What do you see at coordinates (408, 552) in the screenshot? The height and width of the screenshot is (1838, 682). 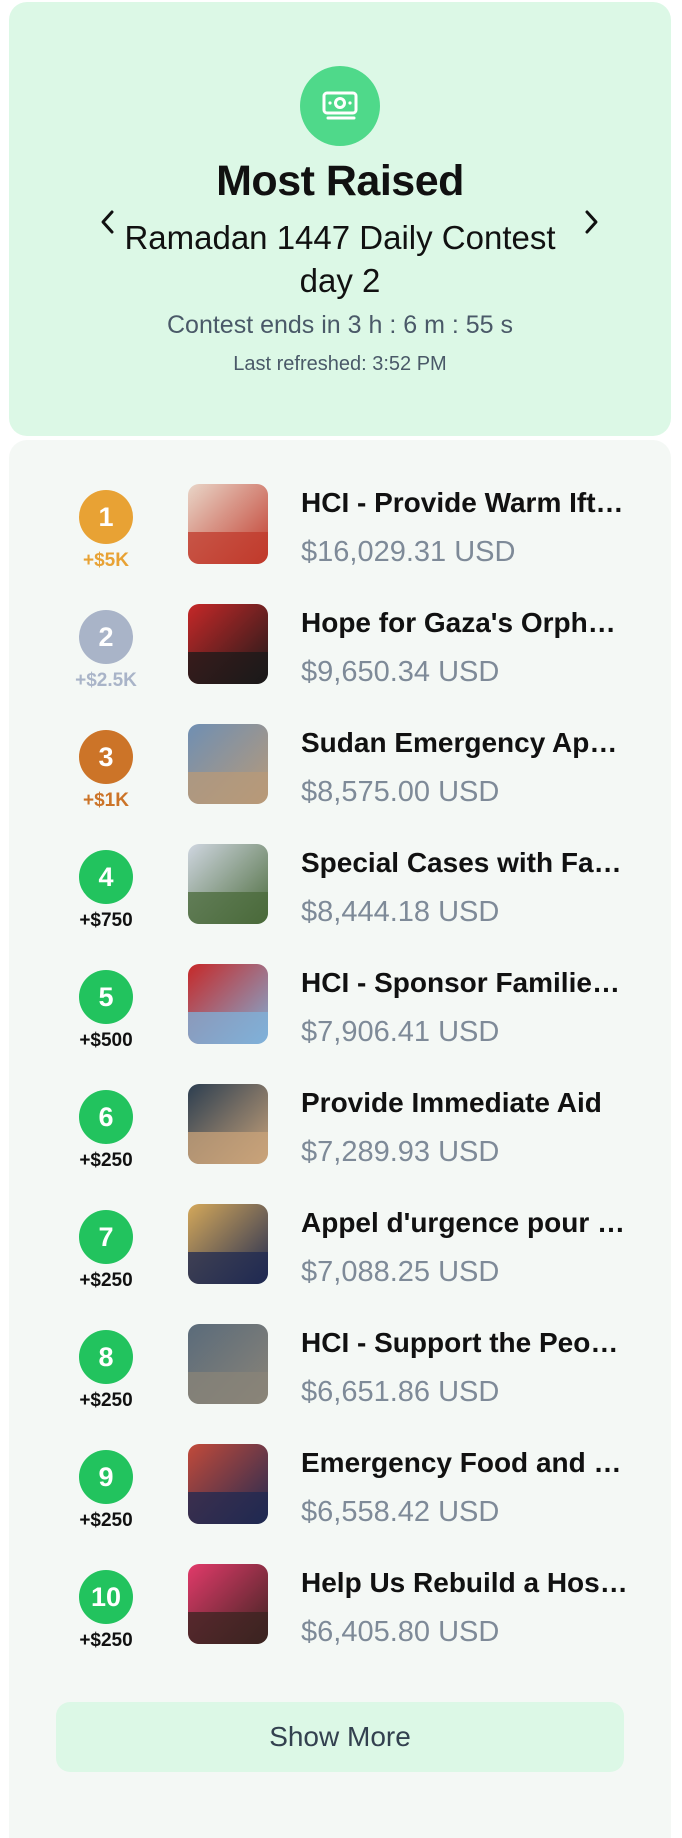 I see `campaign-amount: $16,029.31 USD` at bounding box center [408, 552].